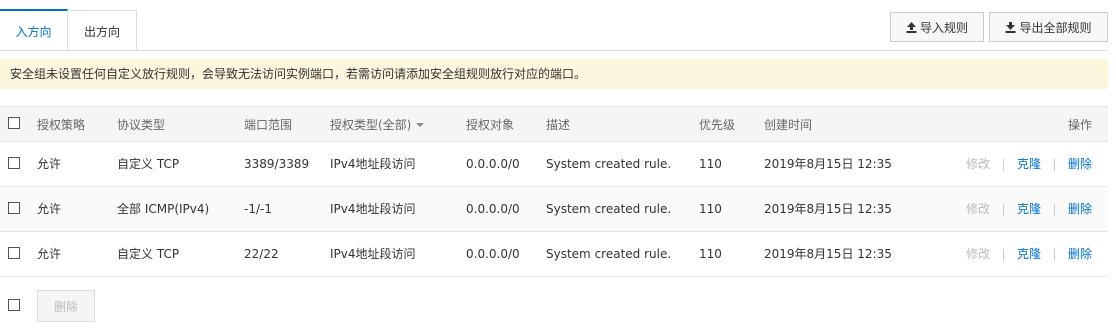 This screenshot has height=336, width=1116. I want to click on import-rules-label: 导入规则, so click(943, 28).